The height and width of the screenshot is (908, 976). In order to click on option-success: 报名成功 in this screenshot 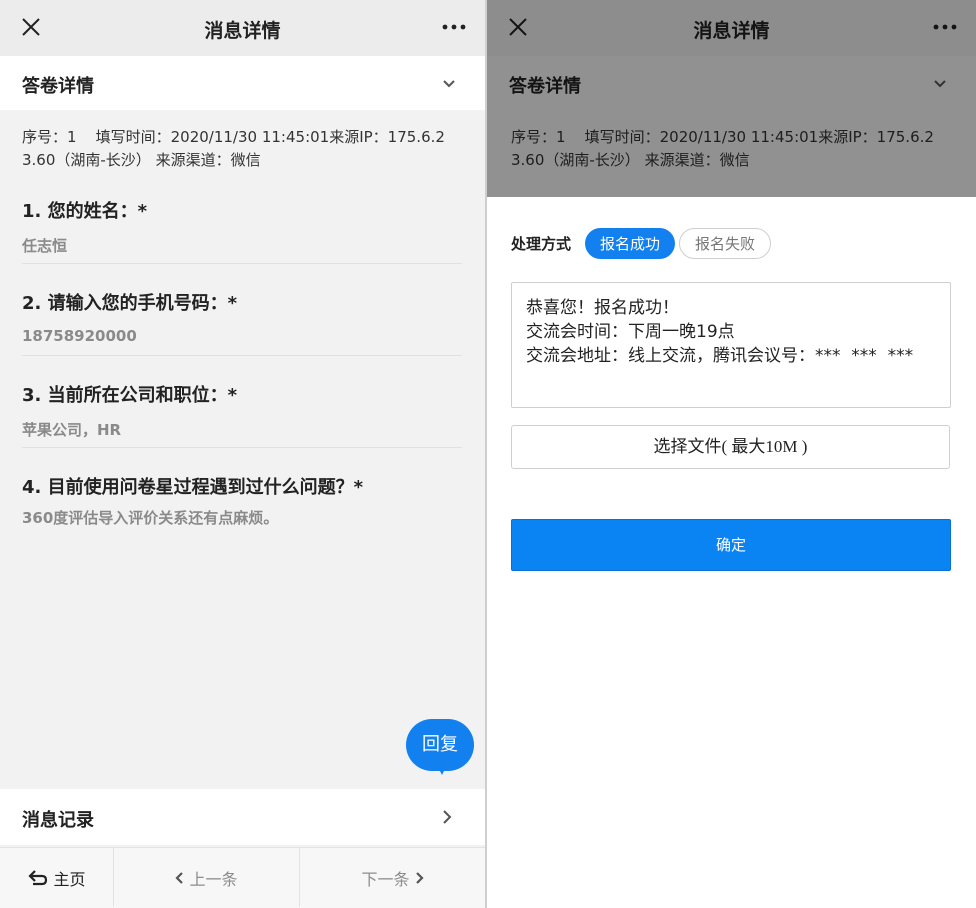, I will do `click(630, 243)`.